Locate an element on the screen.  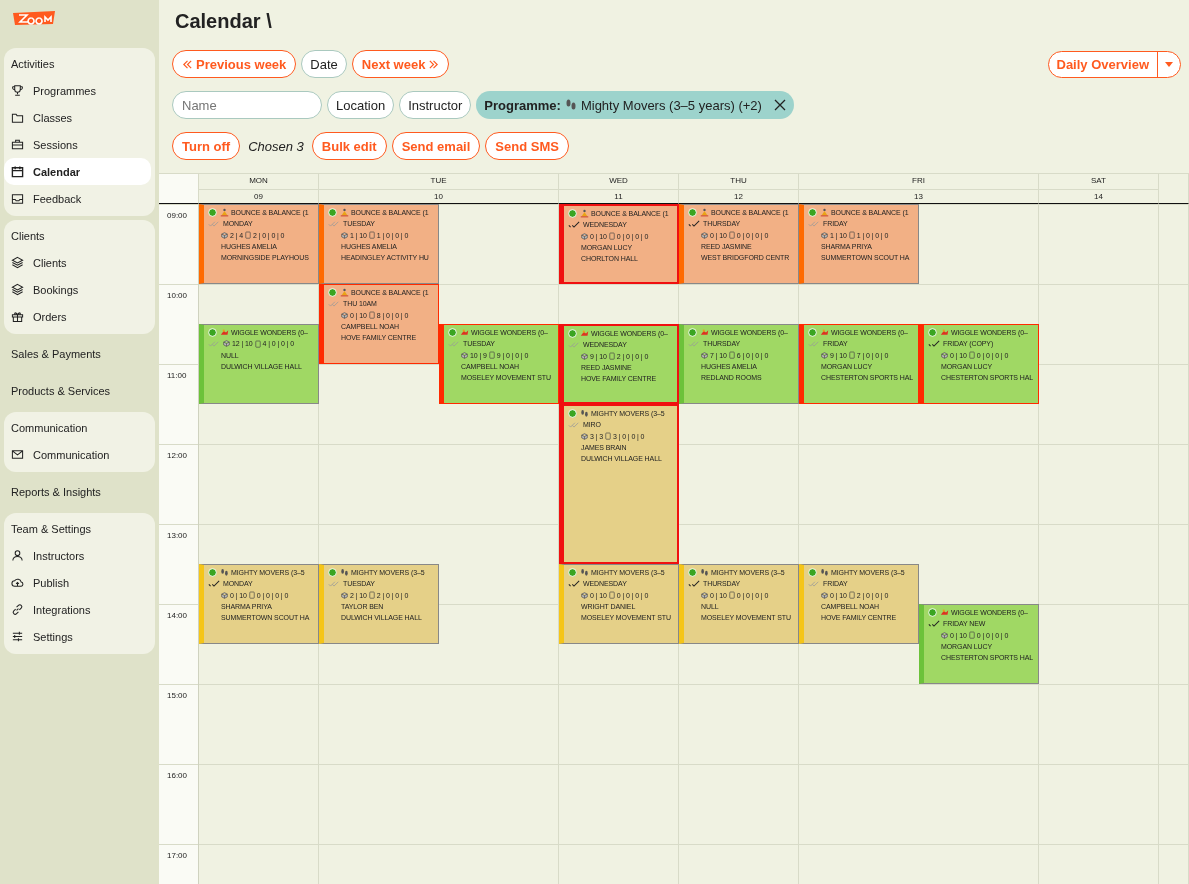
time-label: 11:00 is located at coordinates (177, 375).